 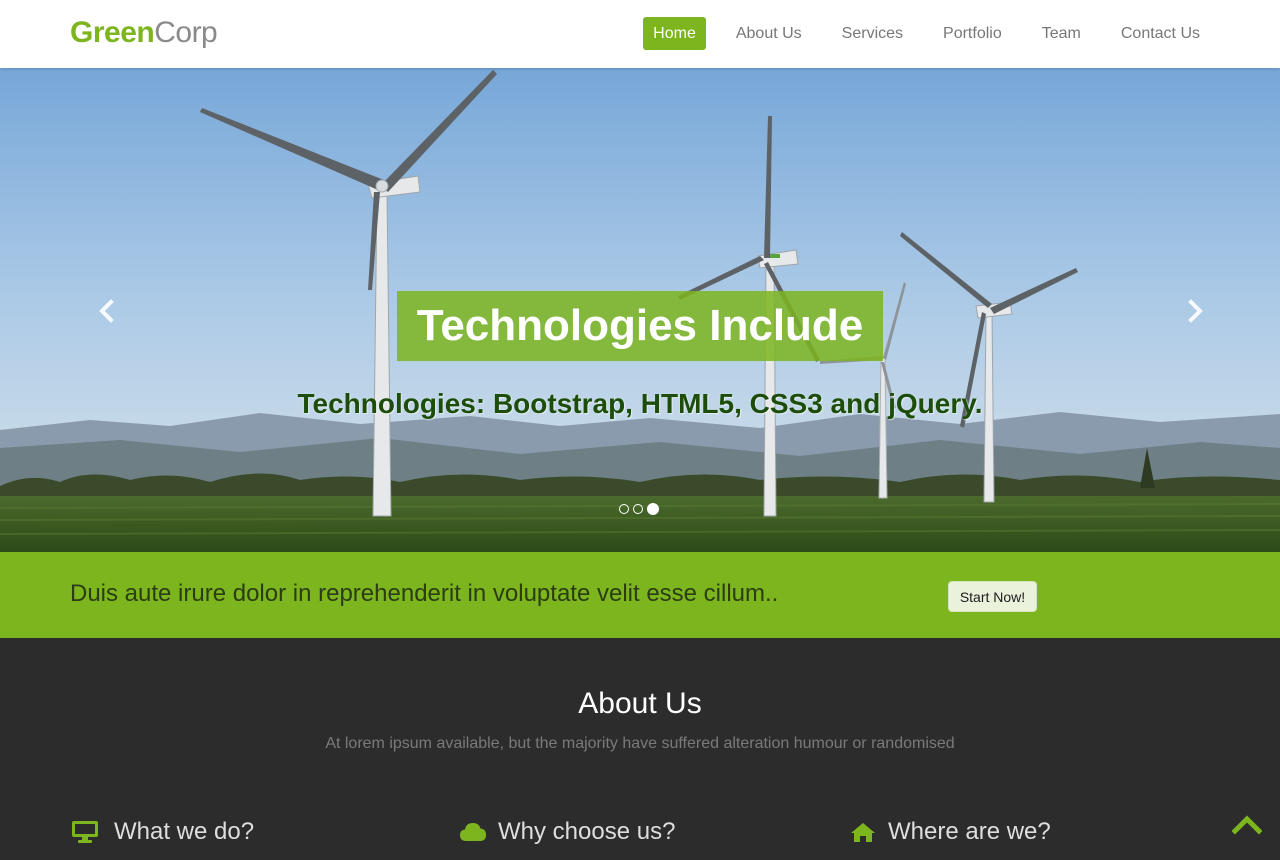 I want to click on nav-item-contact-us: Contact Us, so click(x=1160, y=33).